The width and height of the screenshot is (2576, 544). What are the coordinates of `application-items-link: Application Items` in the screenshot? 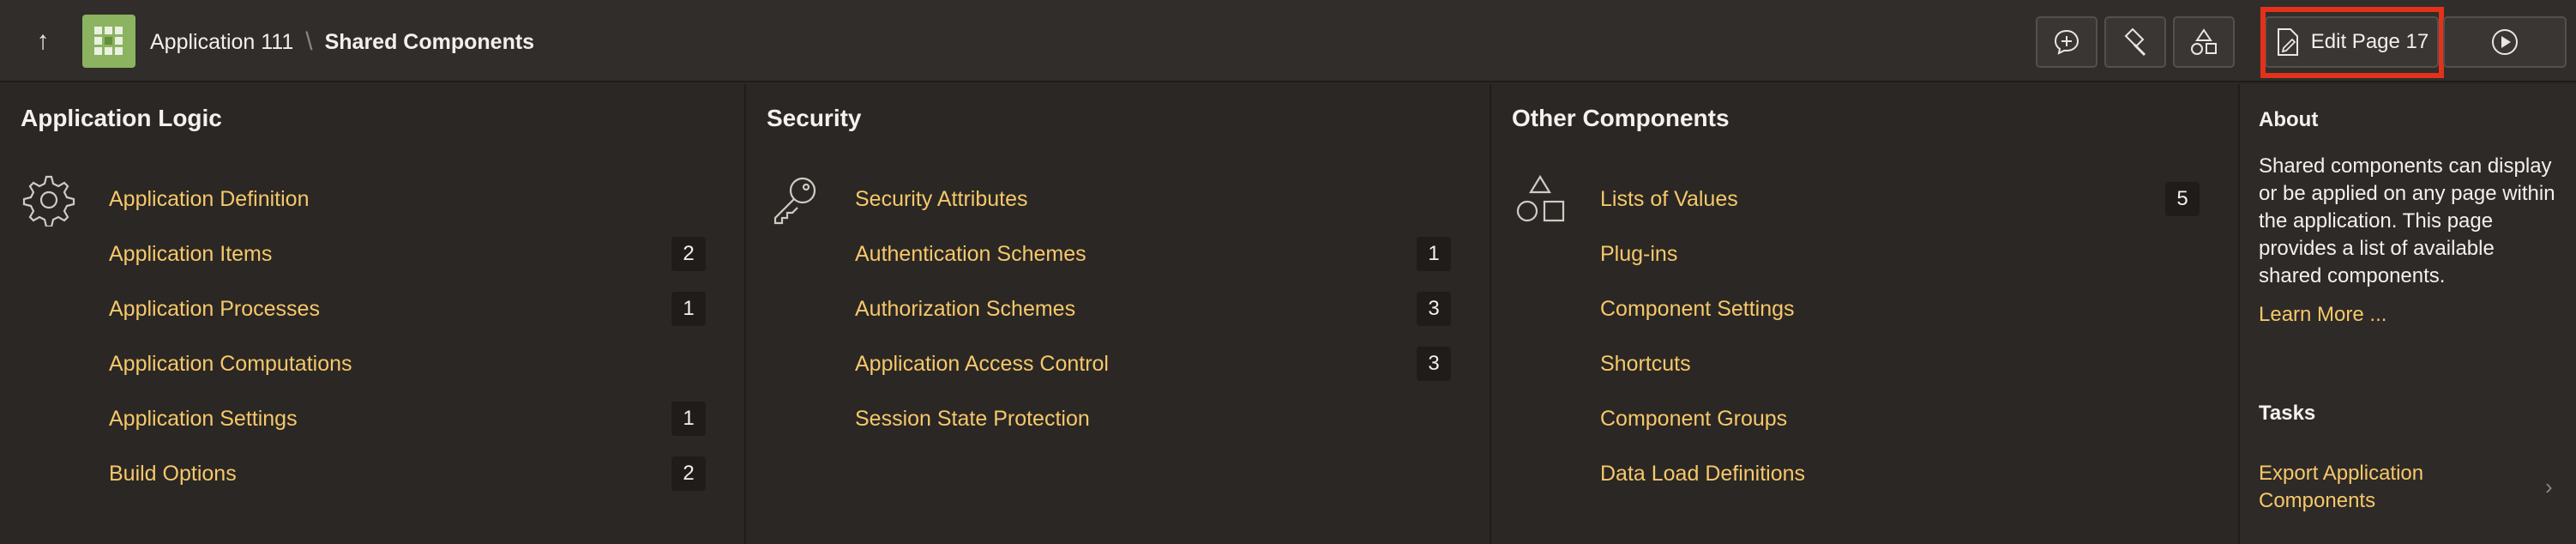 It's located at (190, 254).